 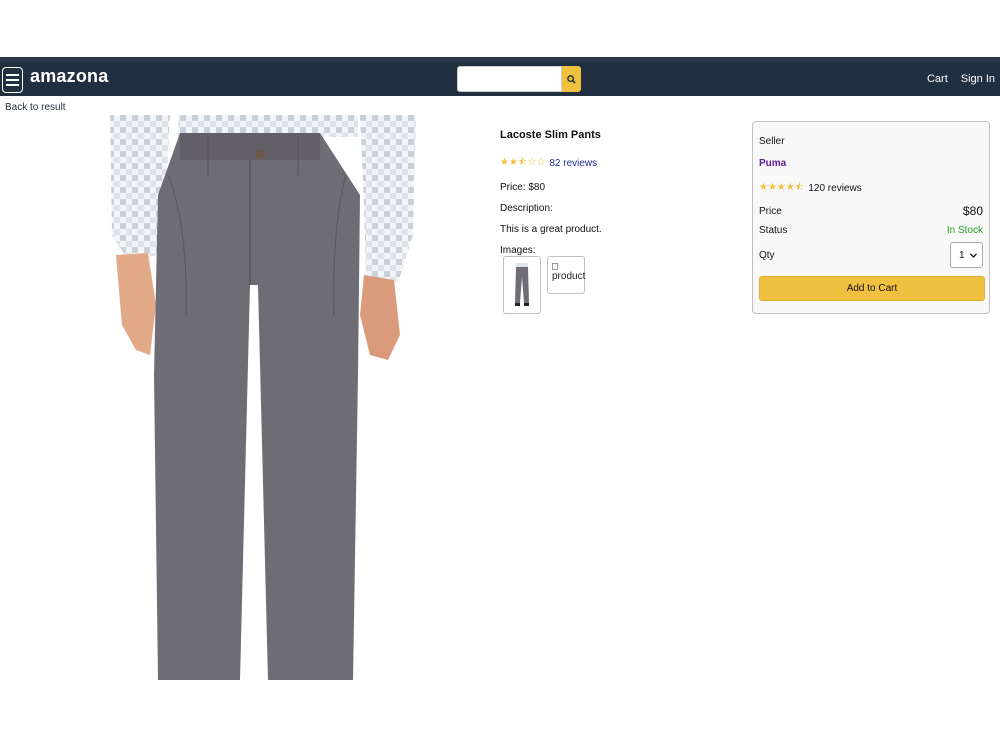 I want to click on search-button, so click(x=571, y=79).